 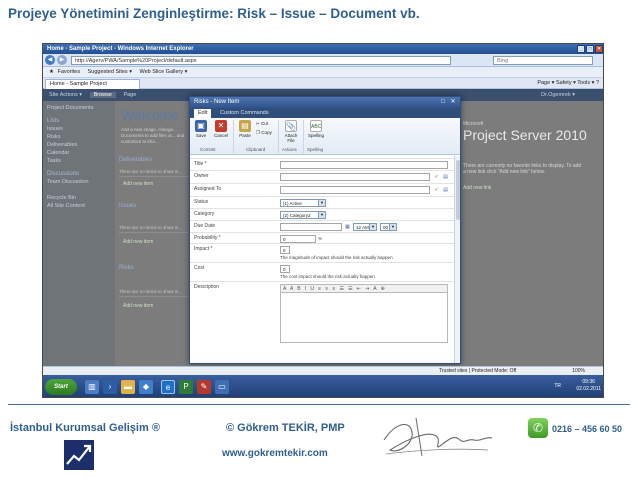 What do you see at coordinates (168, 387) in the screenshot?
I see `internet-explorer-icon: e` at bounding box center [168, 387].